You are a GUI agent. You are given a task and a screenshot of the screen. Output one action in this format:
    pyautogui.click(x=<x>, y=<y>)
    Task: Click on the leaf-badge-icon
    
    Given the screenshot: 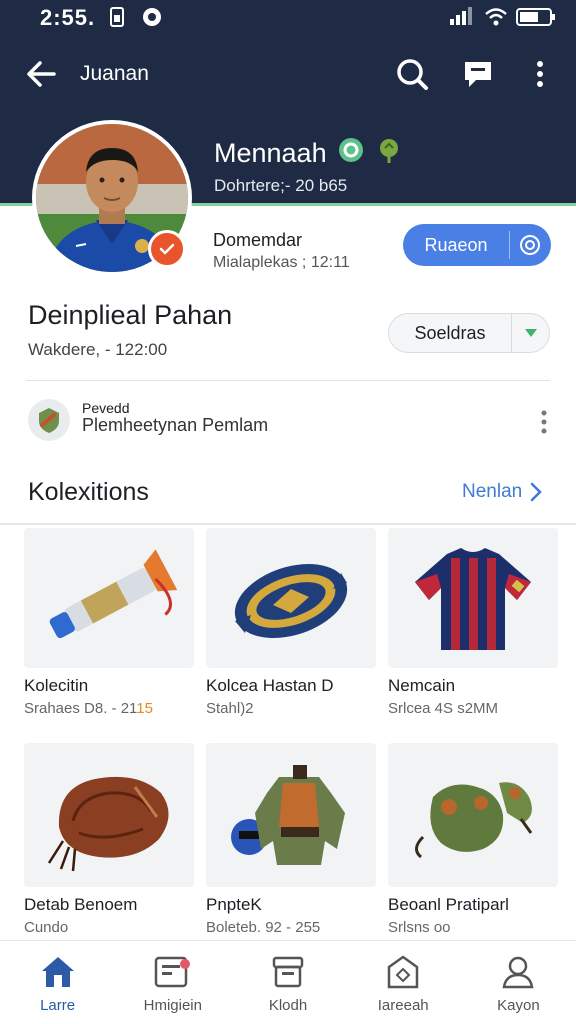 What is the action you would take?
    pyautogui.click(x=389, y=153)
    